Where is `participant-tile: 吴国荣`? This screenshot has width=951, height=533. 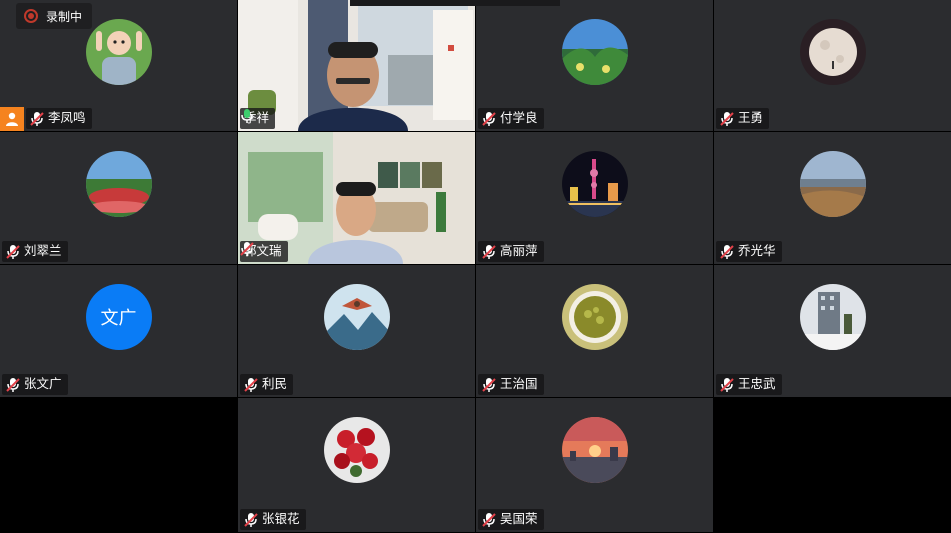
participant-tile: 吴国荣 is located at coordinates (594, 465).